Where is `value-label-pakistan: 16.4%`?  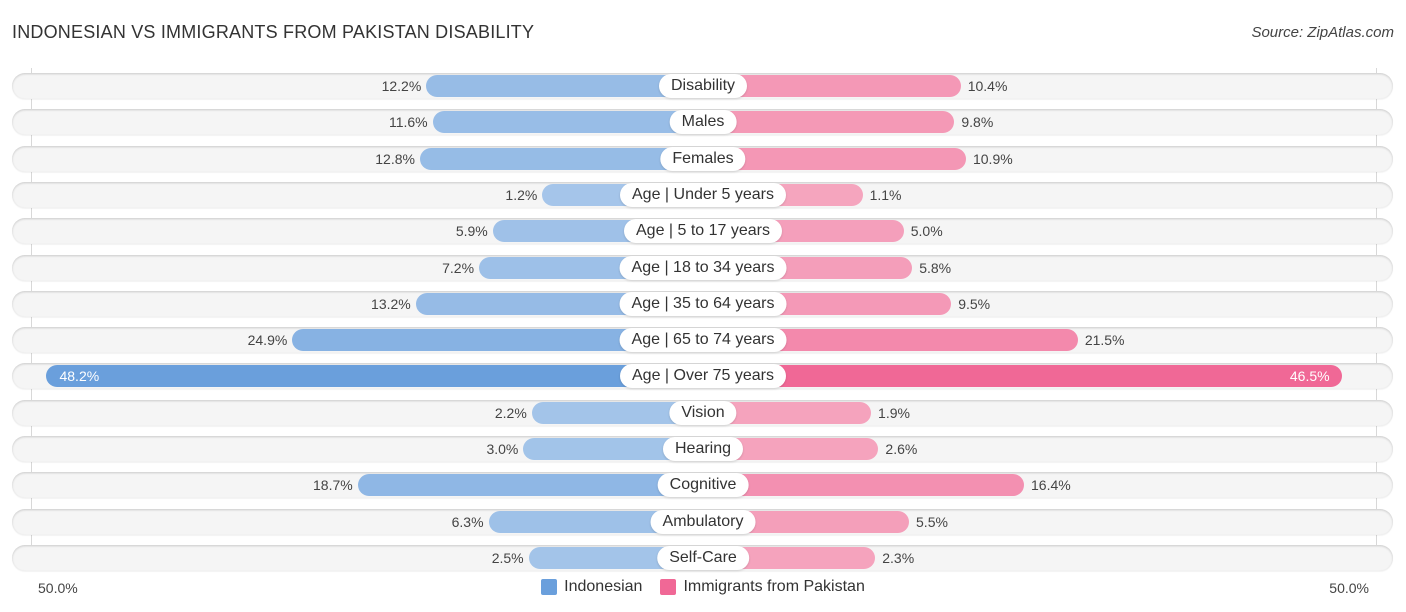 value-label-pakistan: 16.4% is located at coordinates (1051, 485).